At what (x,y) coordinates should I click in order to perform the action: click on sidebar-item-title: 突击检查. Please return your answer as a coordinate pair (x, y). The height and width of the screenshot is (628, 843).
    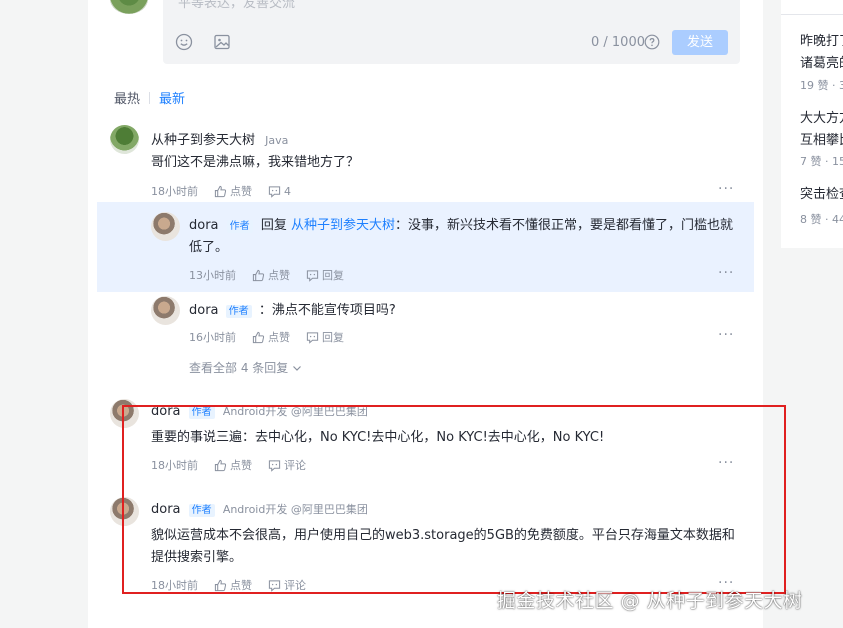
    Looking at the image, I should click on (821, 194).